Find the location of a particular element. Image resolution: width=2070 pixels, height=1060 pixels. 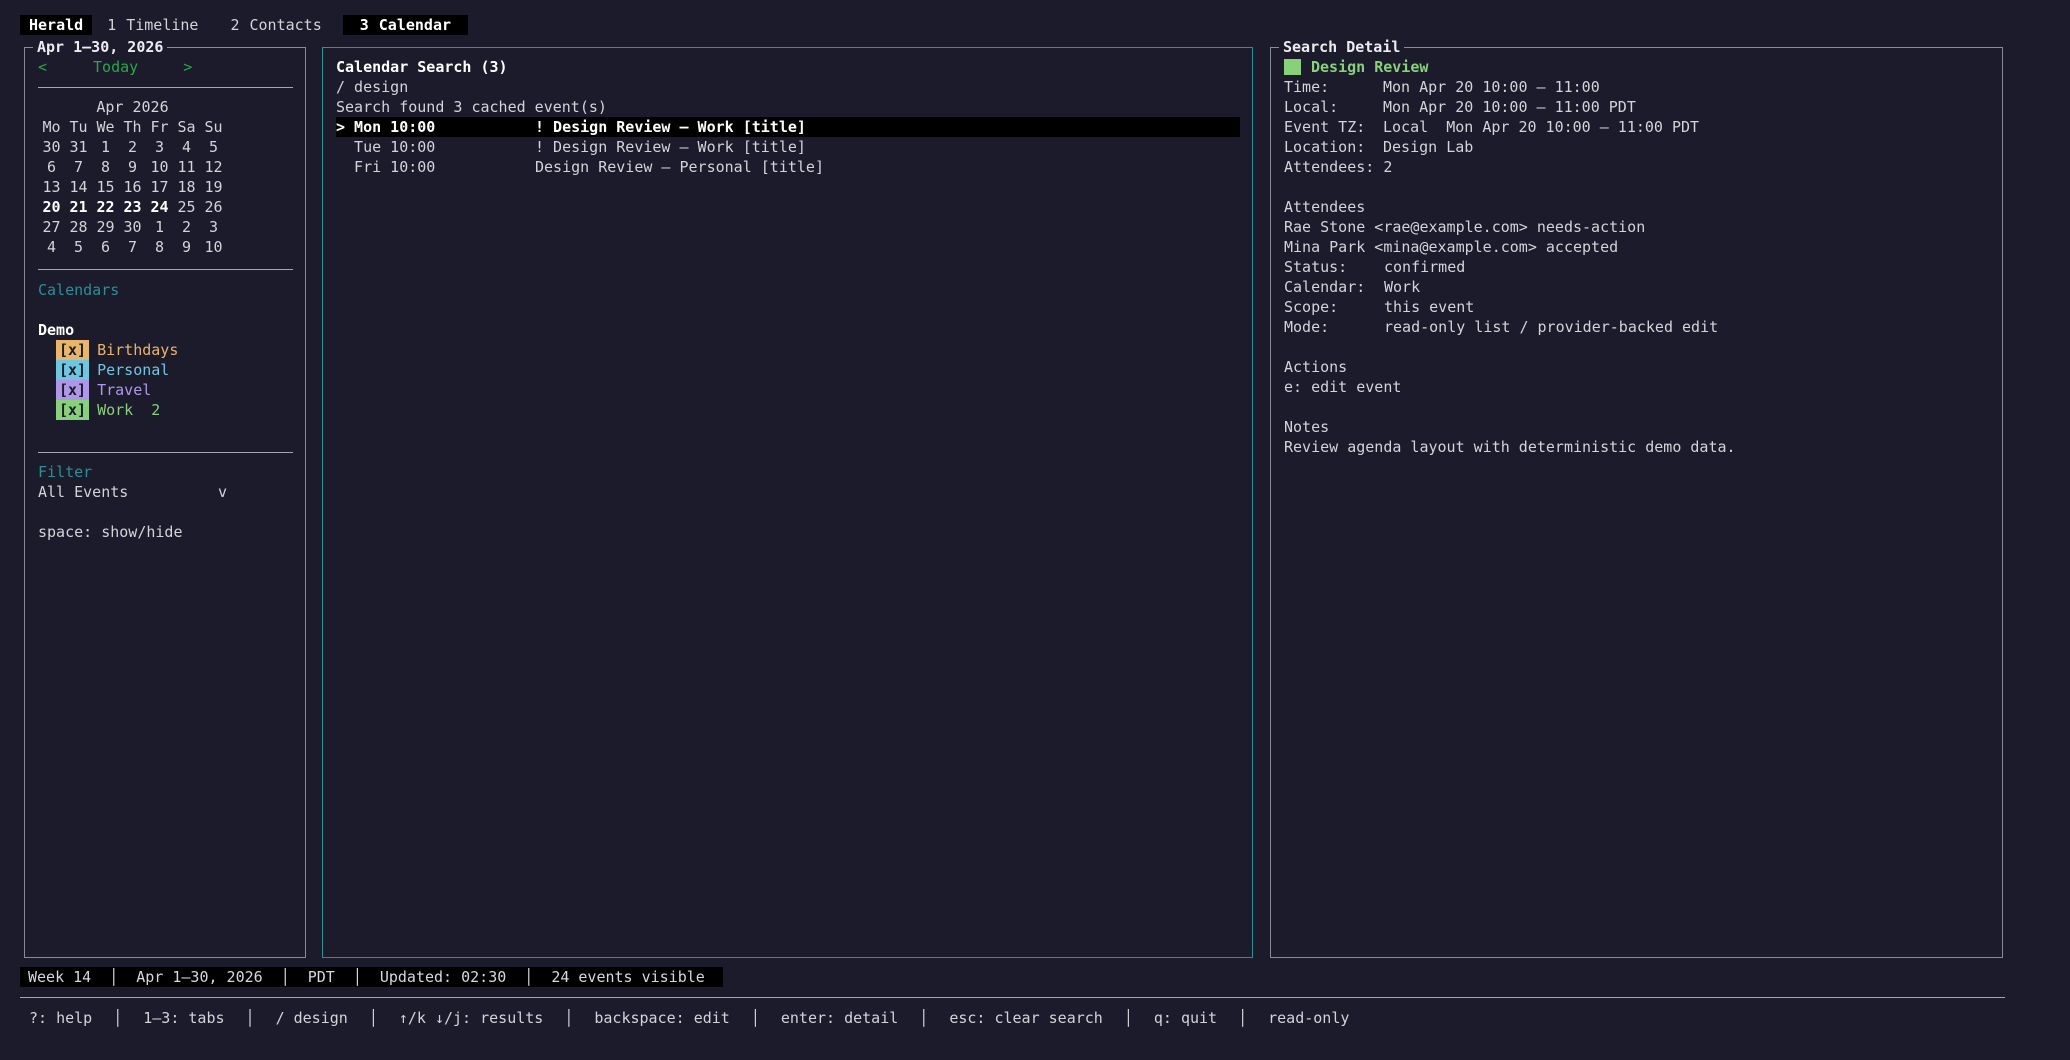

field-label: Location: is located at coordinates (1325, 147).